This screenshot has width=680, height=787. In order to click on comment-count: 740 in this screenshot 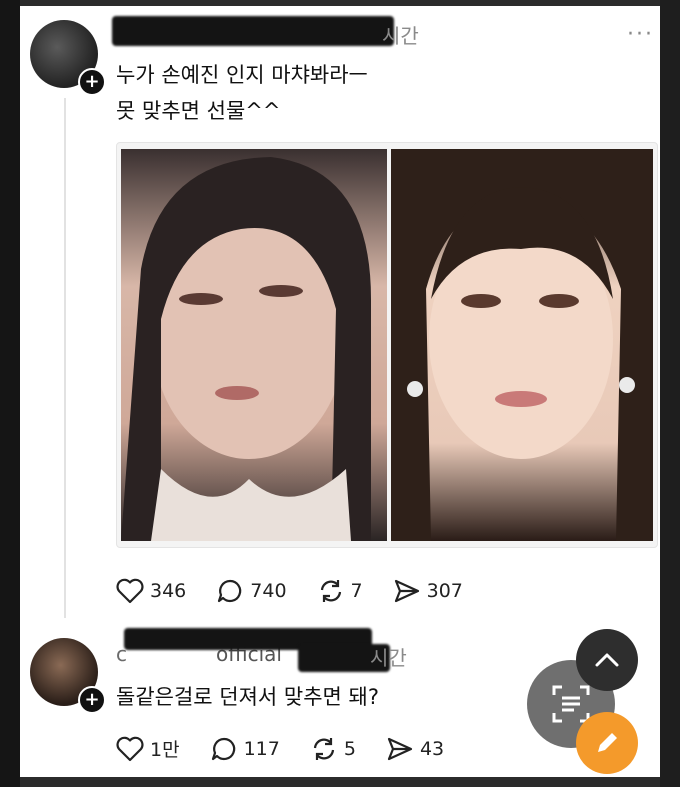, I will do `click(268, 591)`.